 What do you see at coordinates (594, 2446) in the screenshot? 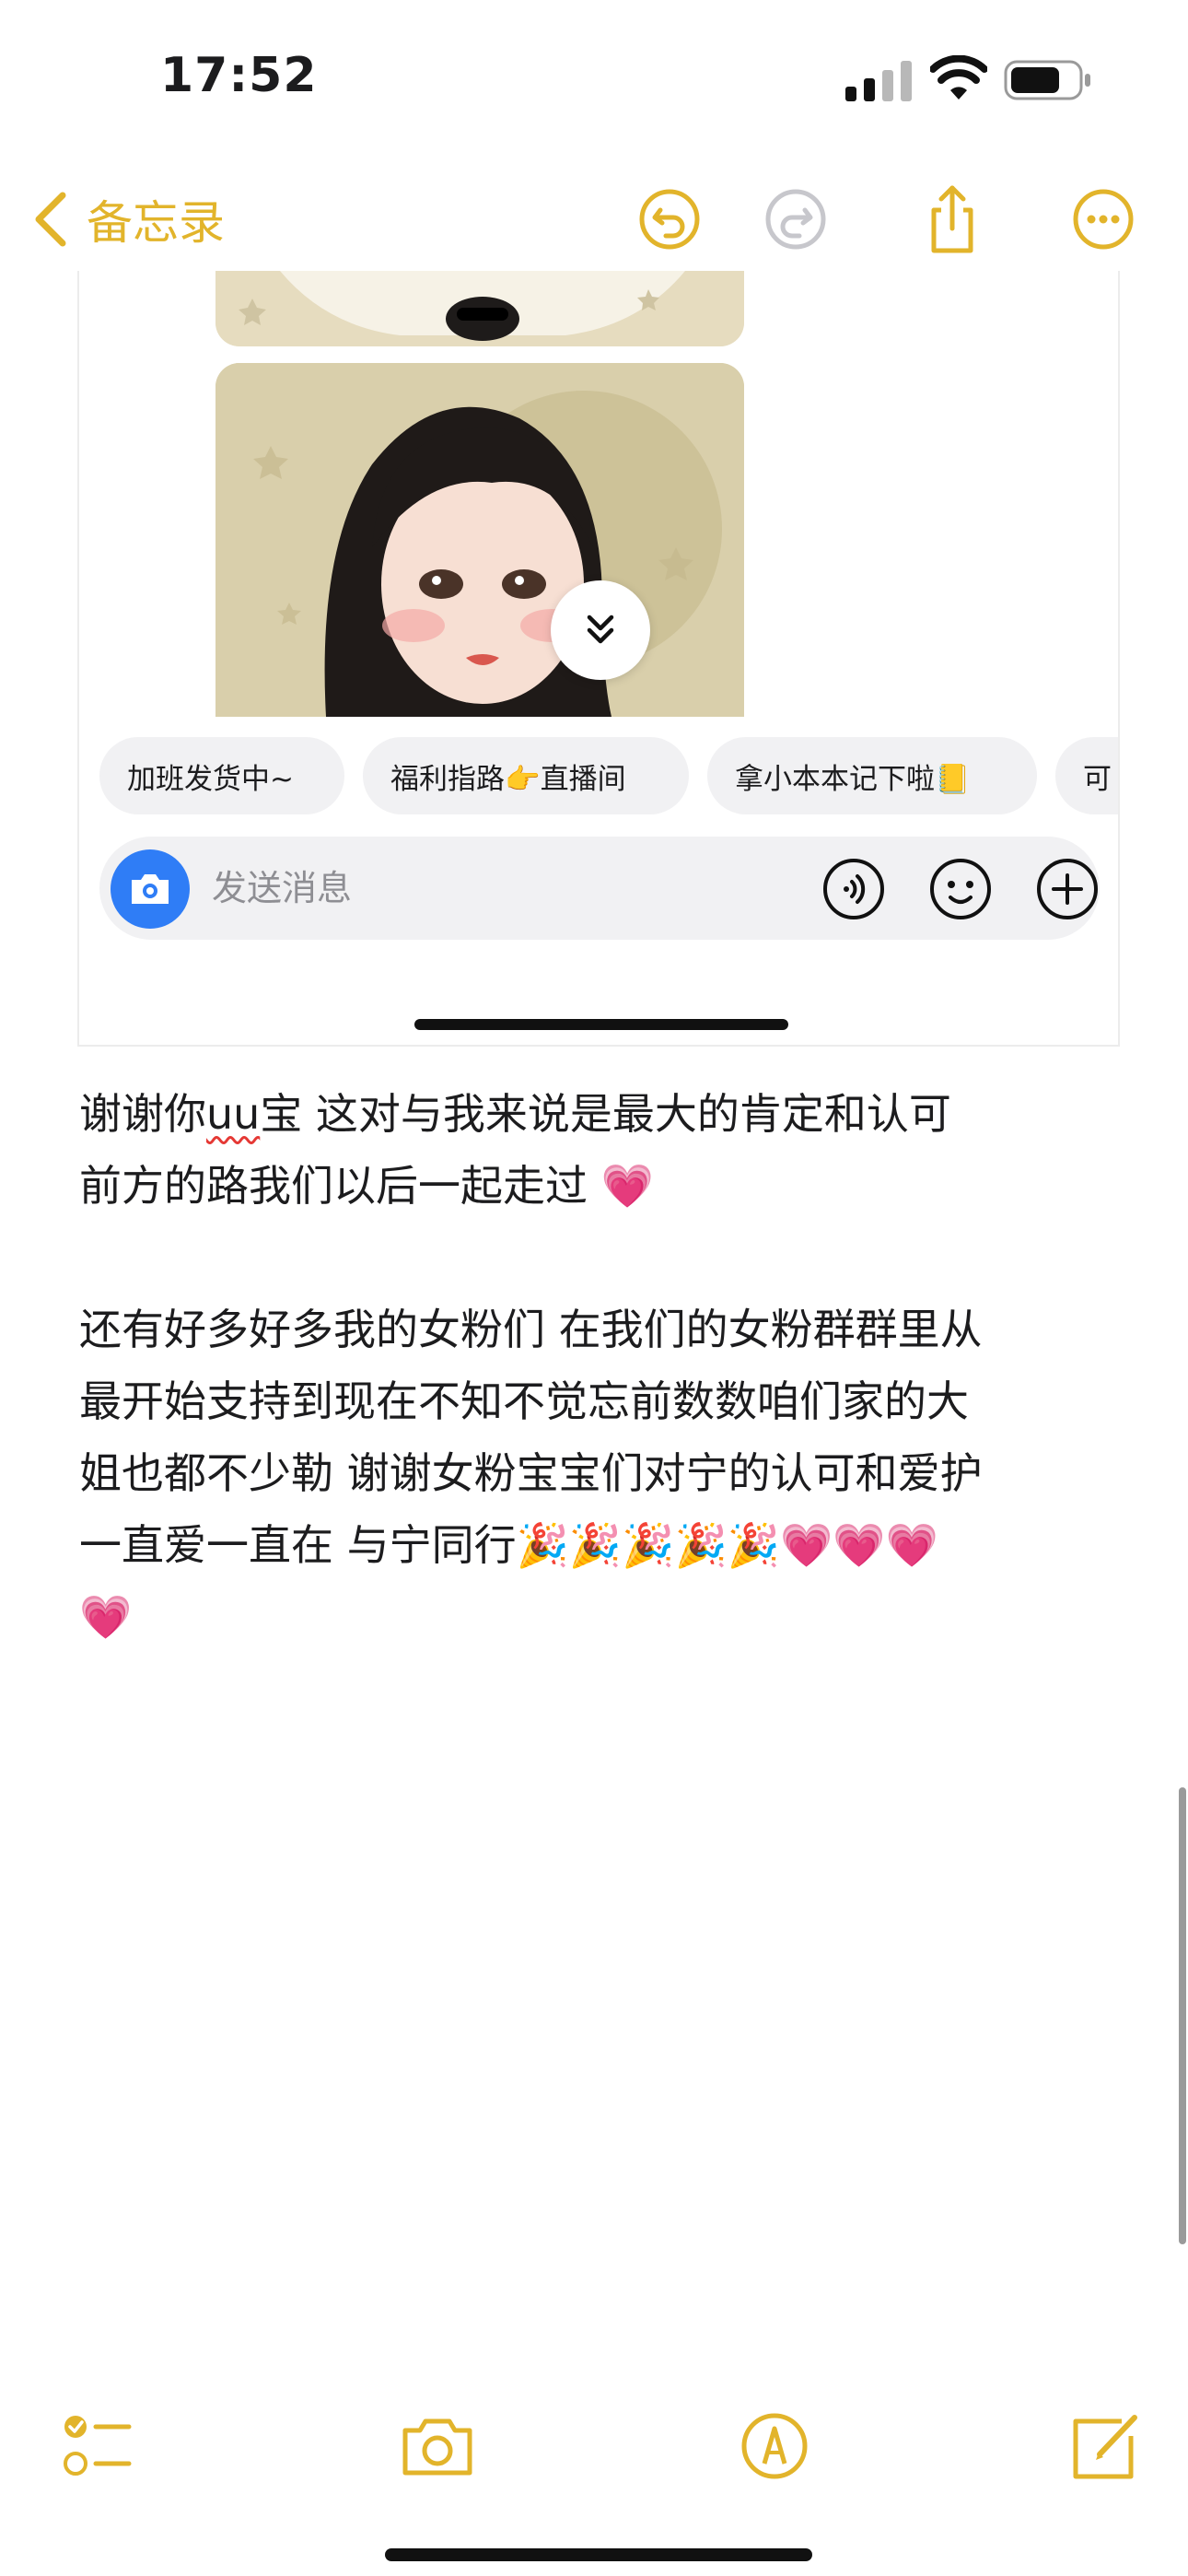
I see `bottom-toolbar` at bounding box center [594, 2446].